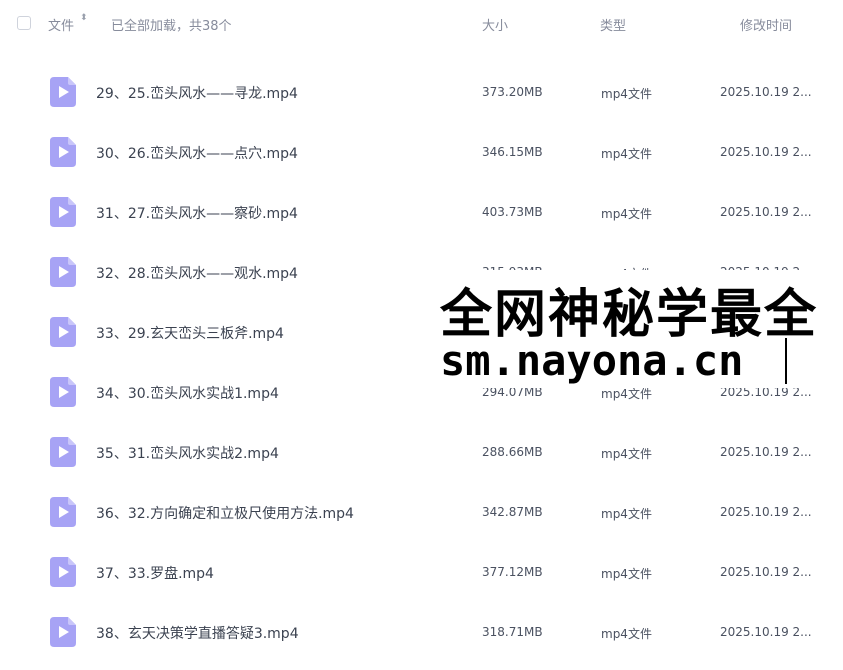 Image resolution: width=843 pixels, height=670 pixels. Describe the element at coordinates (197, 93) in the screenshot. I see `file-name: 29、25.峦头风水——寻龙.mp4` at that location.